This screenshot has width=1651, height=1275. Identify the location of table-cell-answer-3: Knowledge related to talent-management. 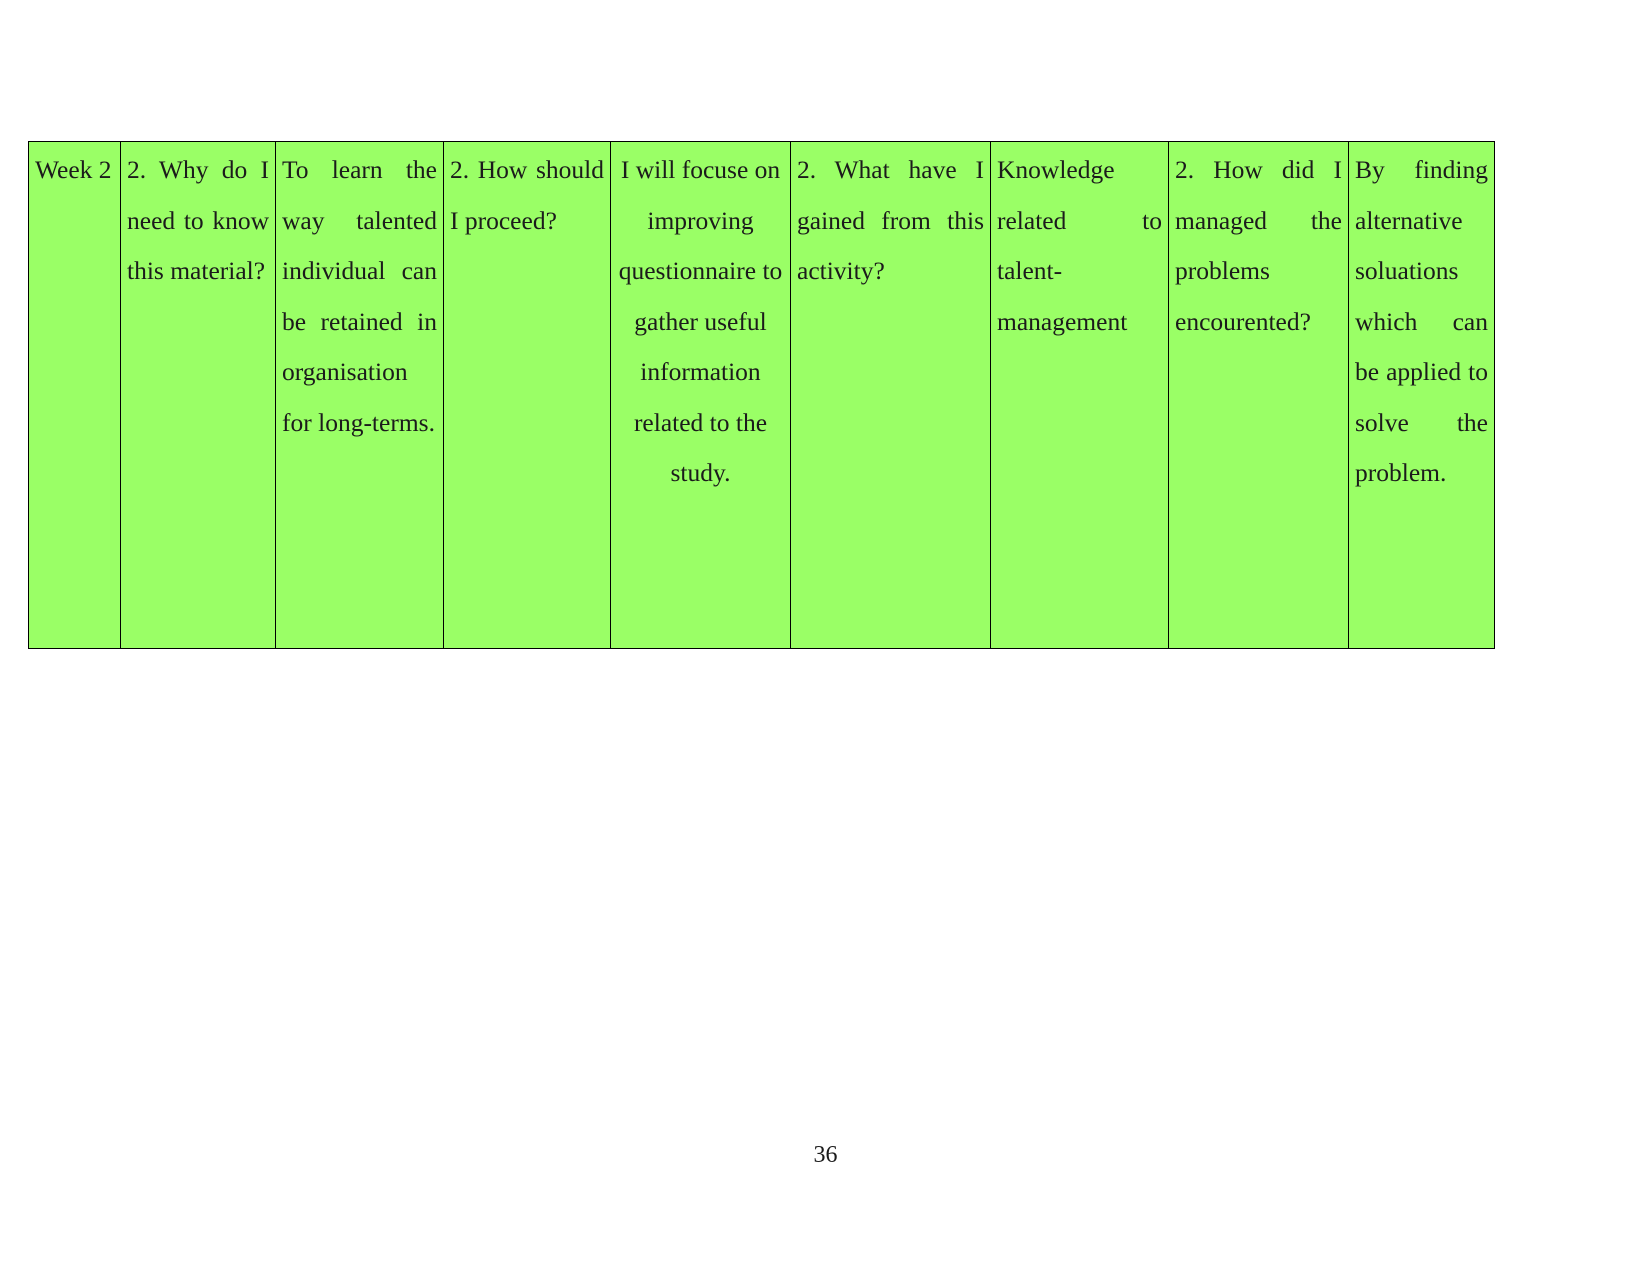
(1079, 395).